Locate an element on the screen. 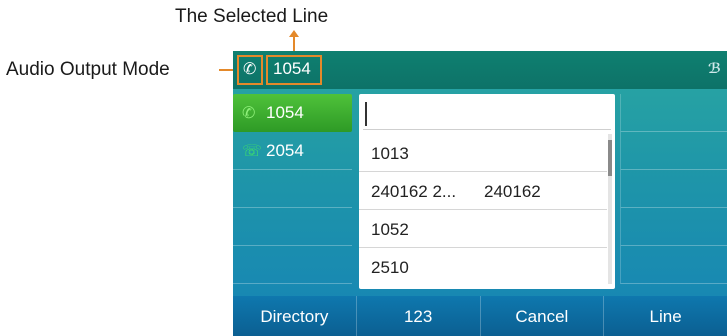 This screenshot has height=336, width=727. list-item: 1052 is located at coordinates (483, 229).